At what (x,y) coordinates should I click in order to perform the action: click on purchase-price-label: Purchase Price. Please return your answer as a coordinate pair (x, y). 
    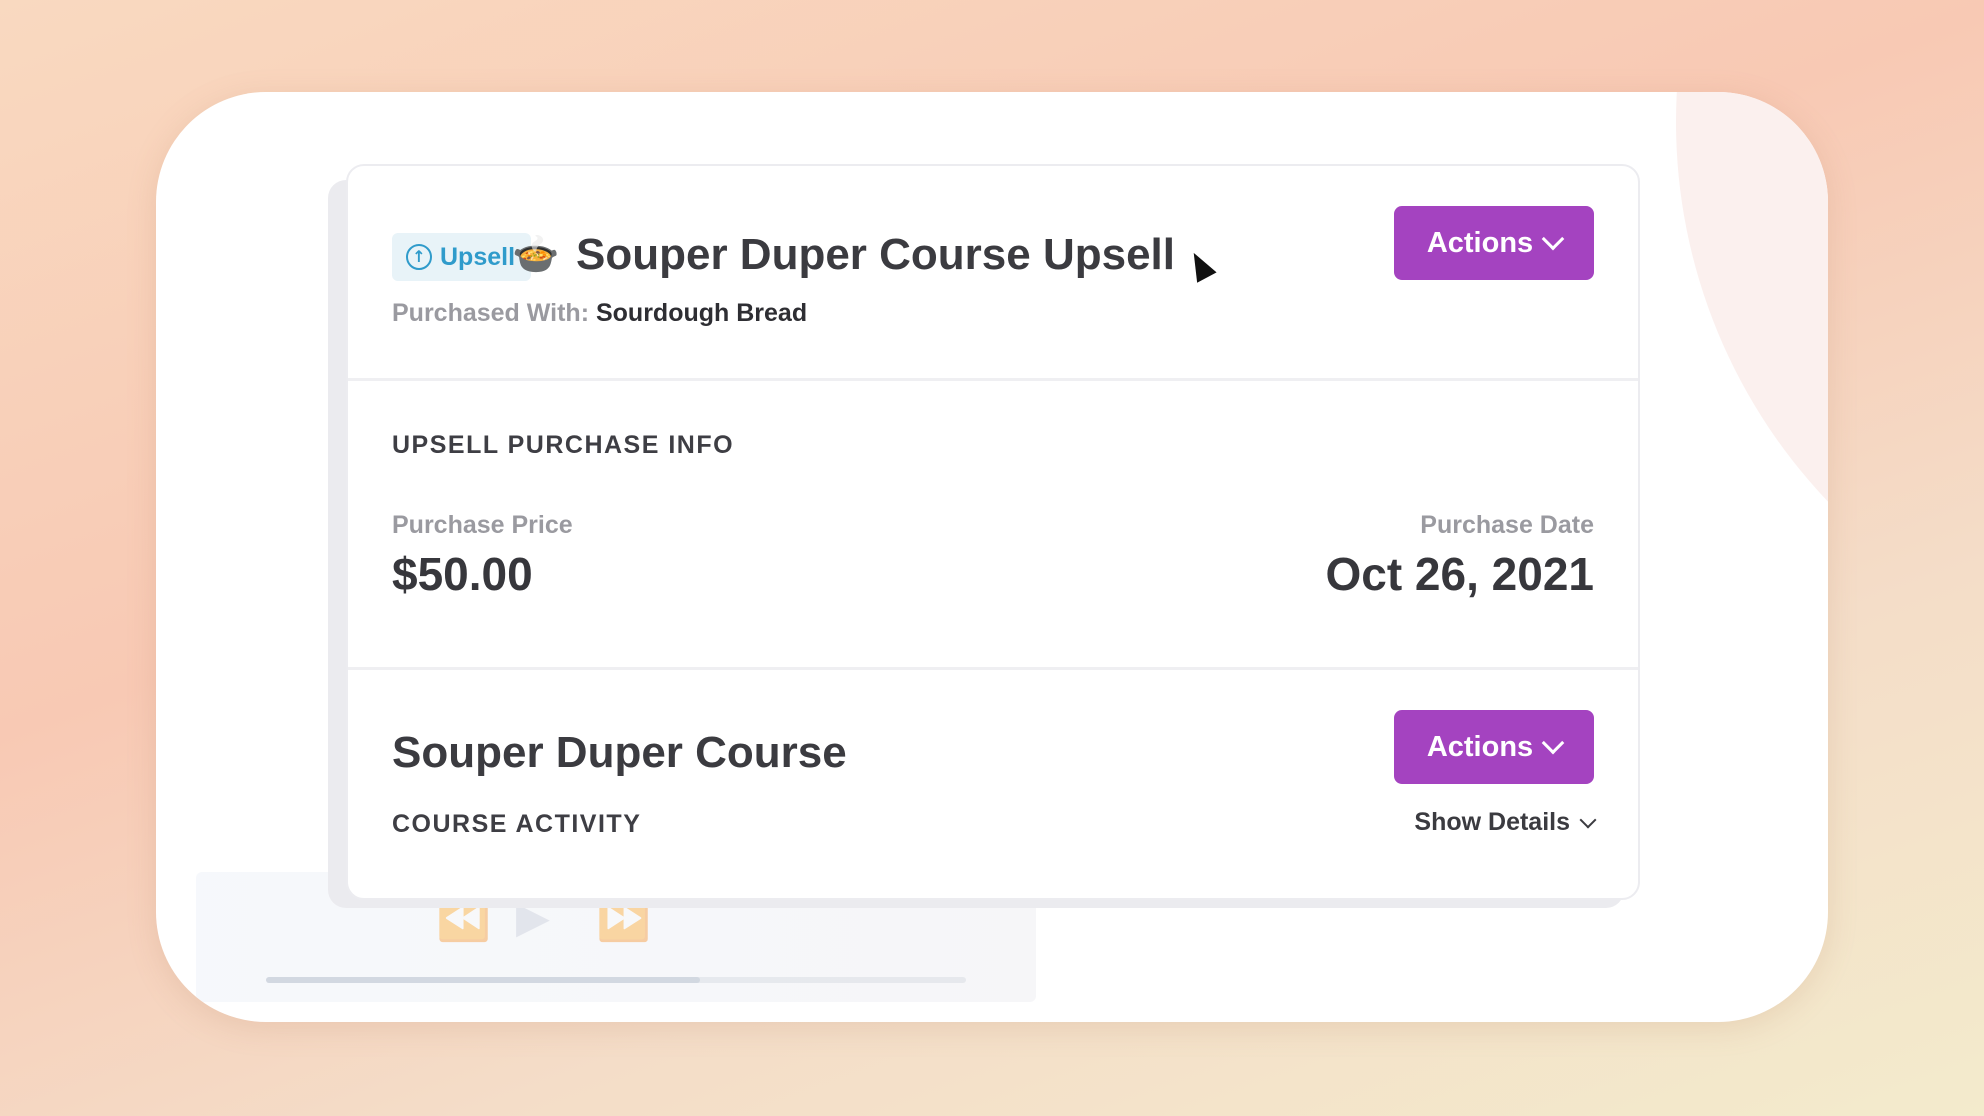
    Looking at the image, I should click on (482, 525).